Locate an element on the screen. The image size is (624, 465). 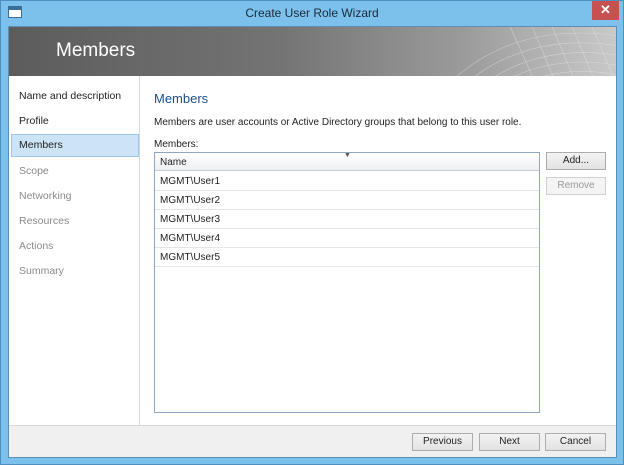
banner-decoration-graphic is located at coordinates (536, 51).